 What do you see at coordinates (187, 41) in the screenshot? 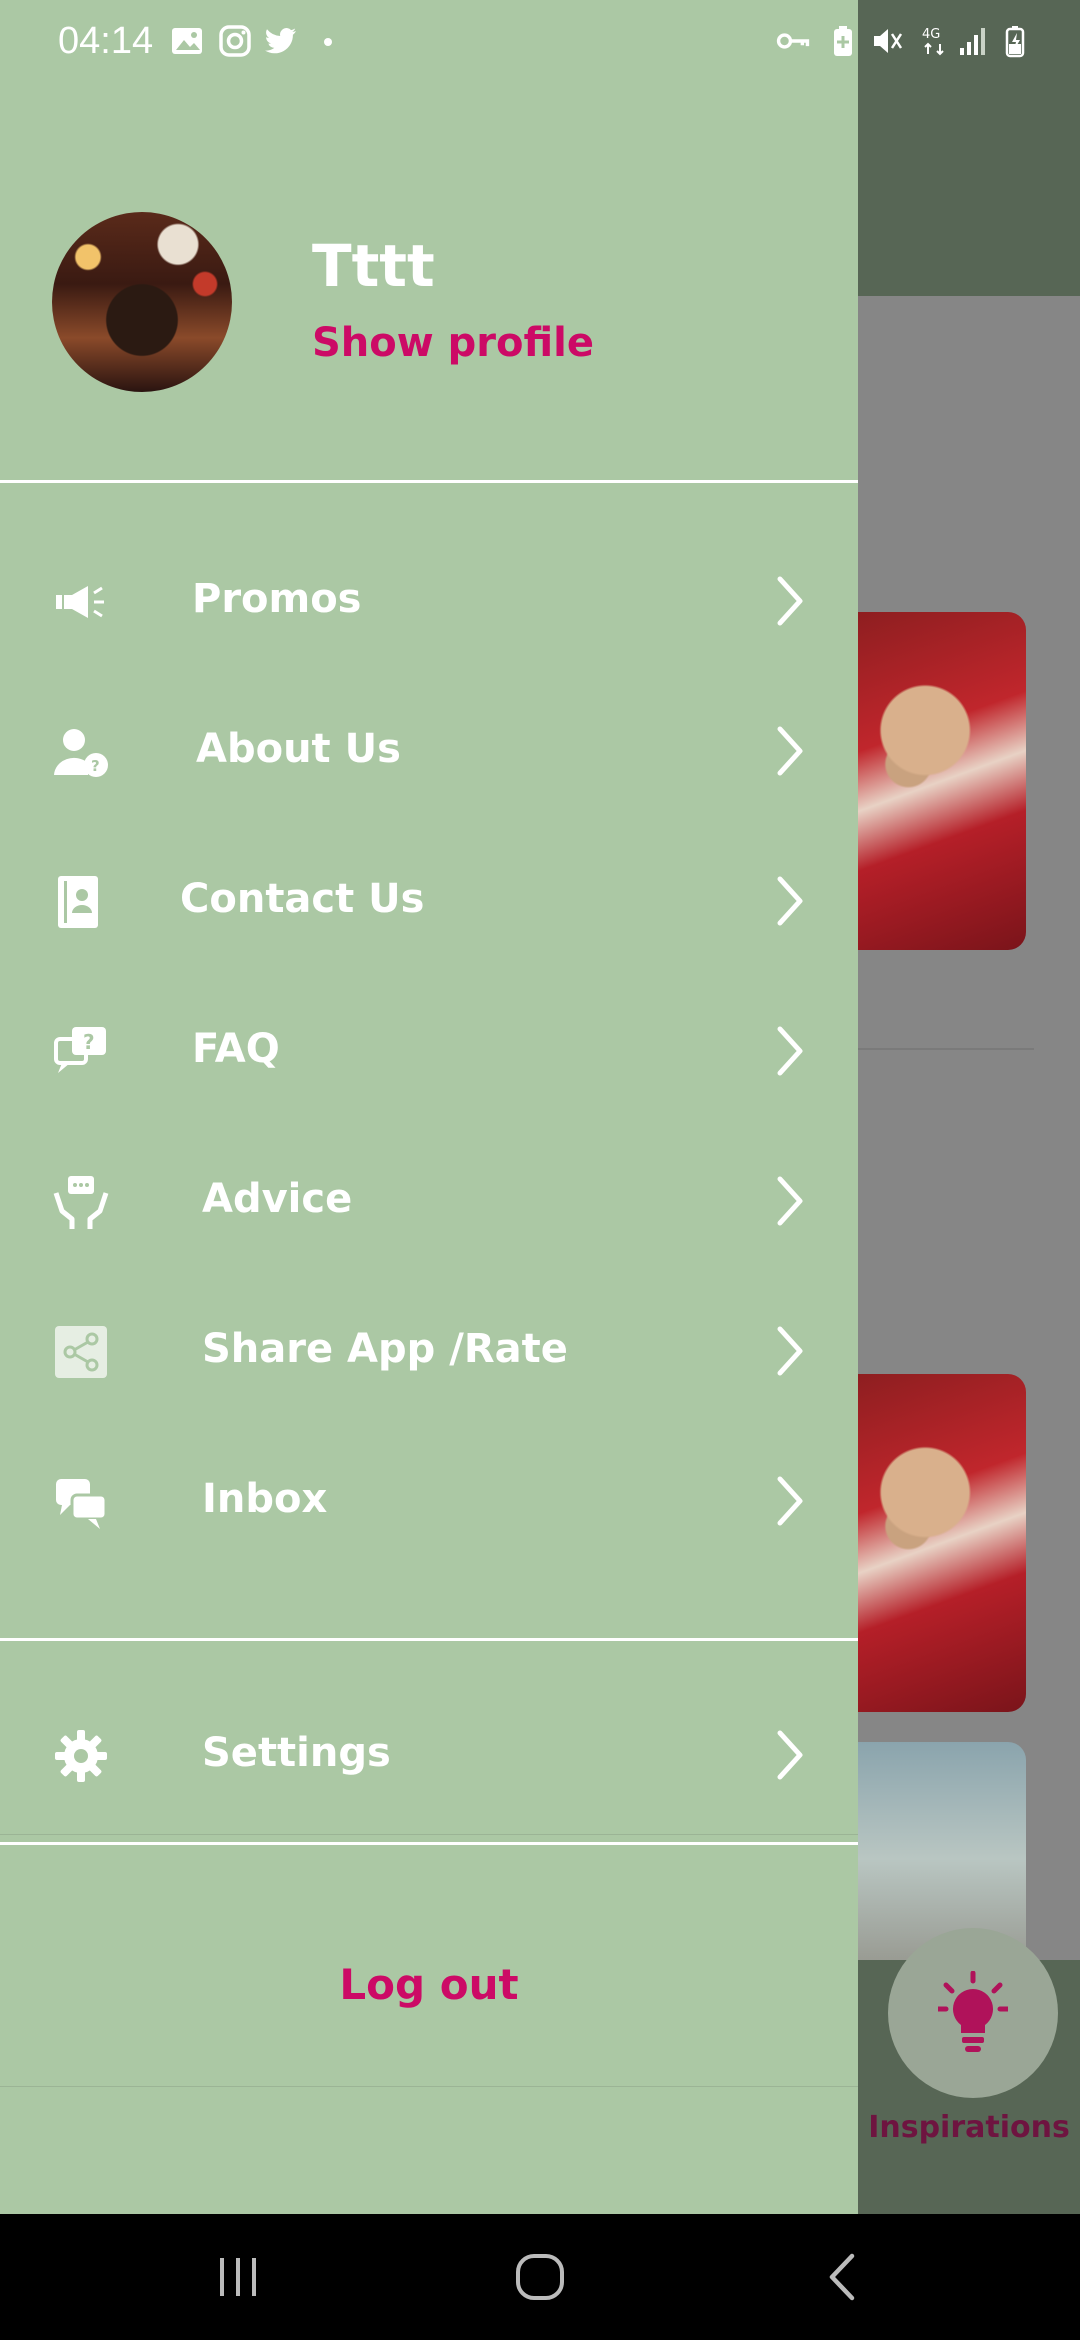
I see `image-icon` at bounding box center [187, 41].